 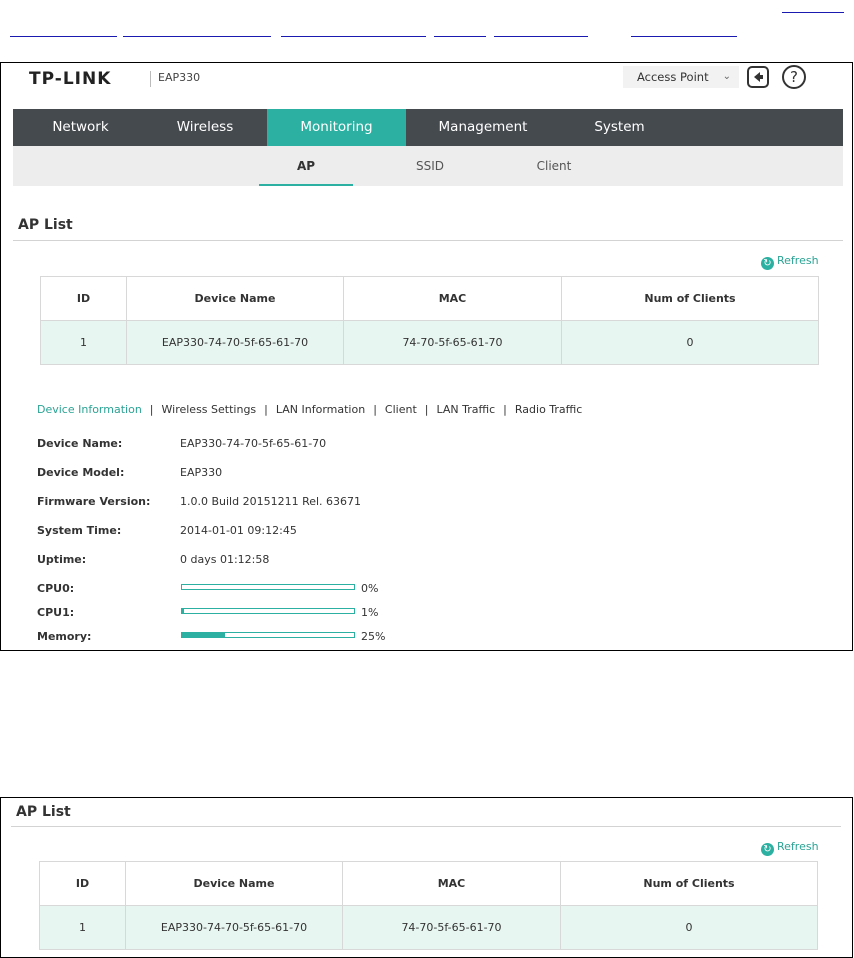 I want to click on memory-percent: 25%, so click(x=373, y=636).